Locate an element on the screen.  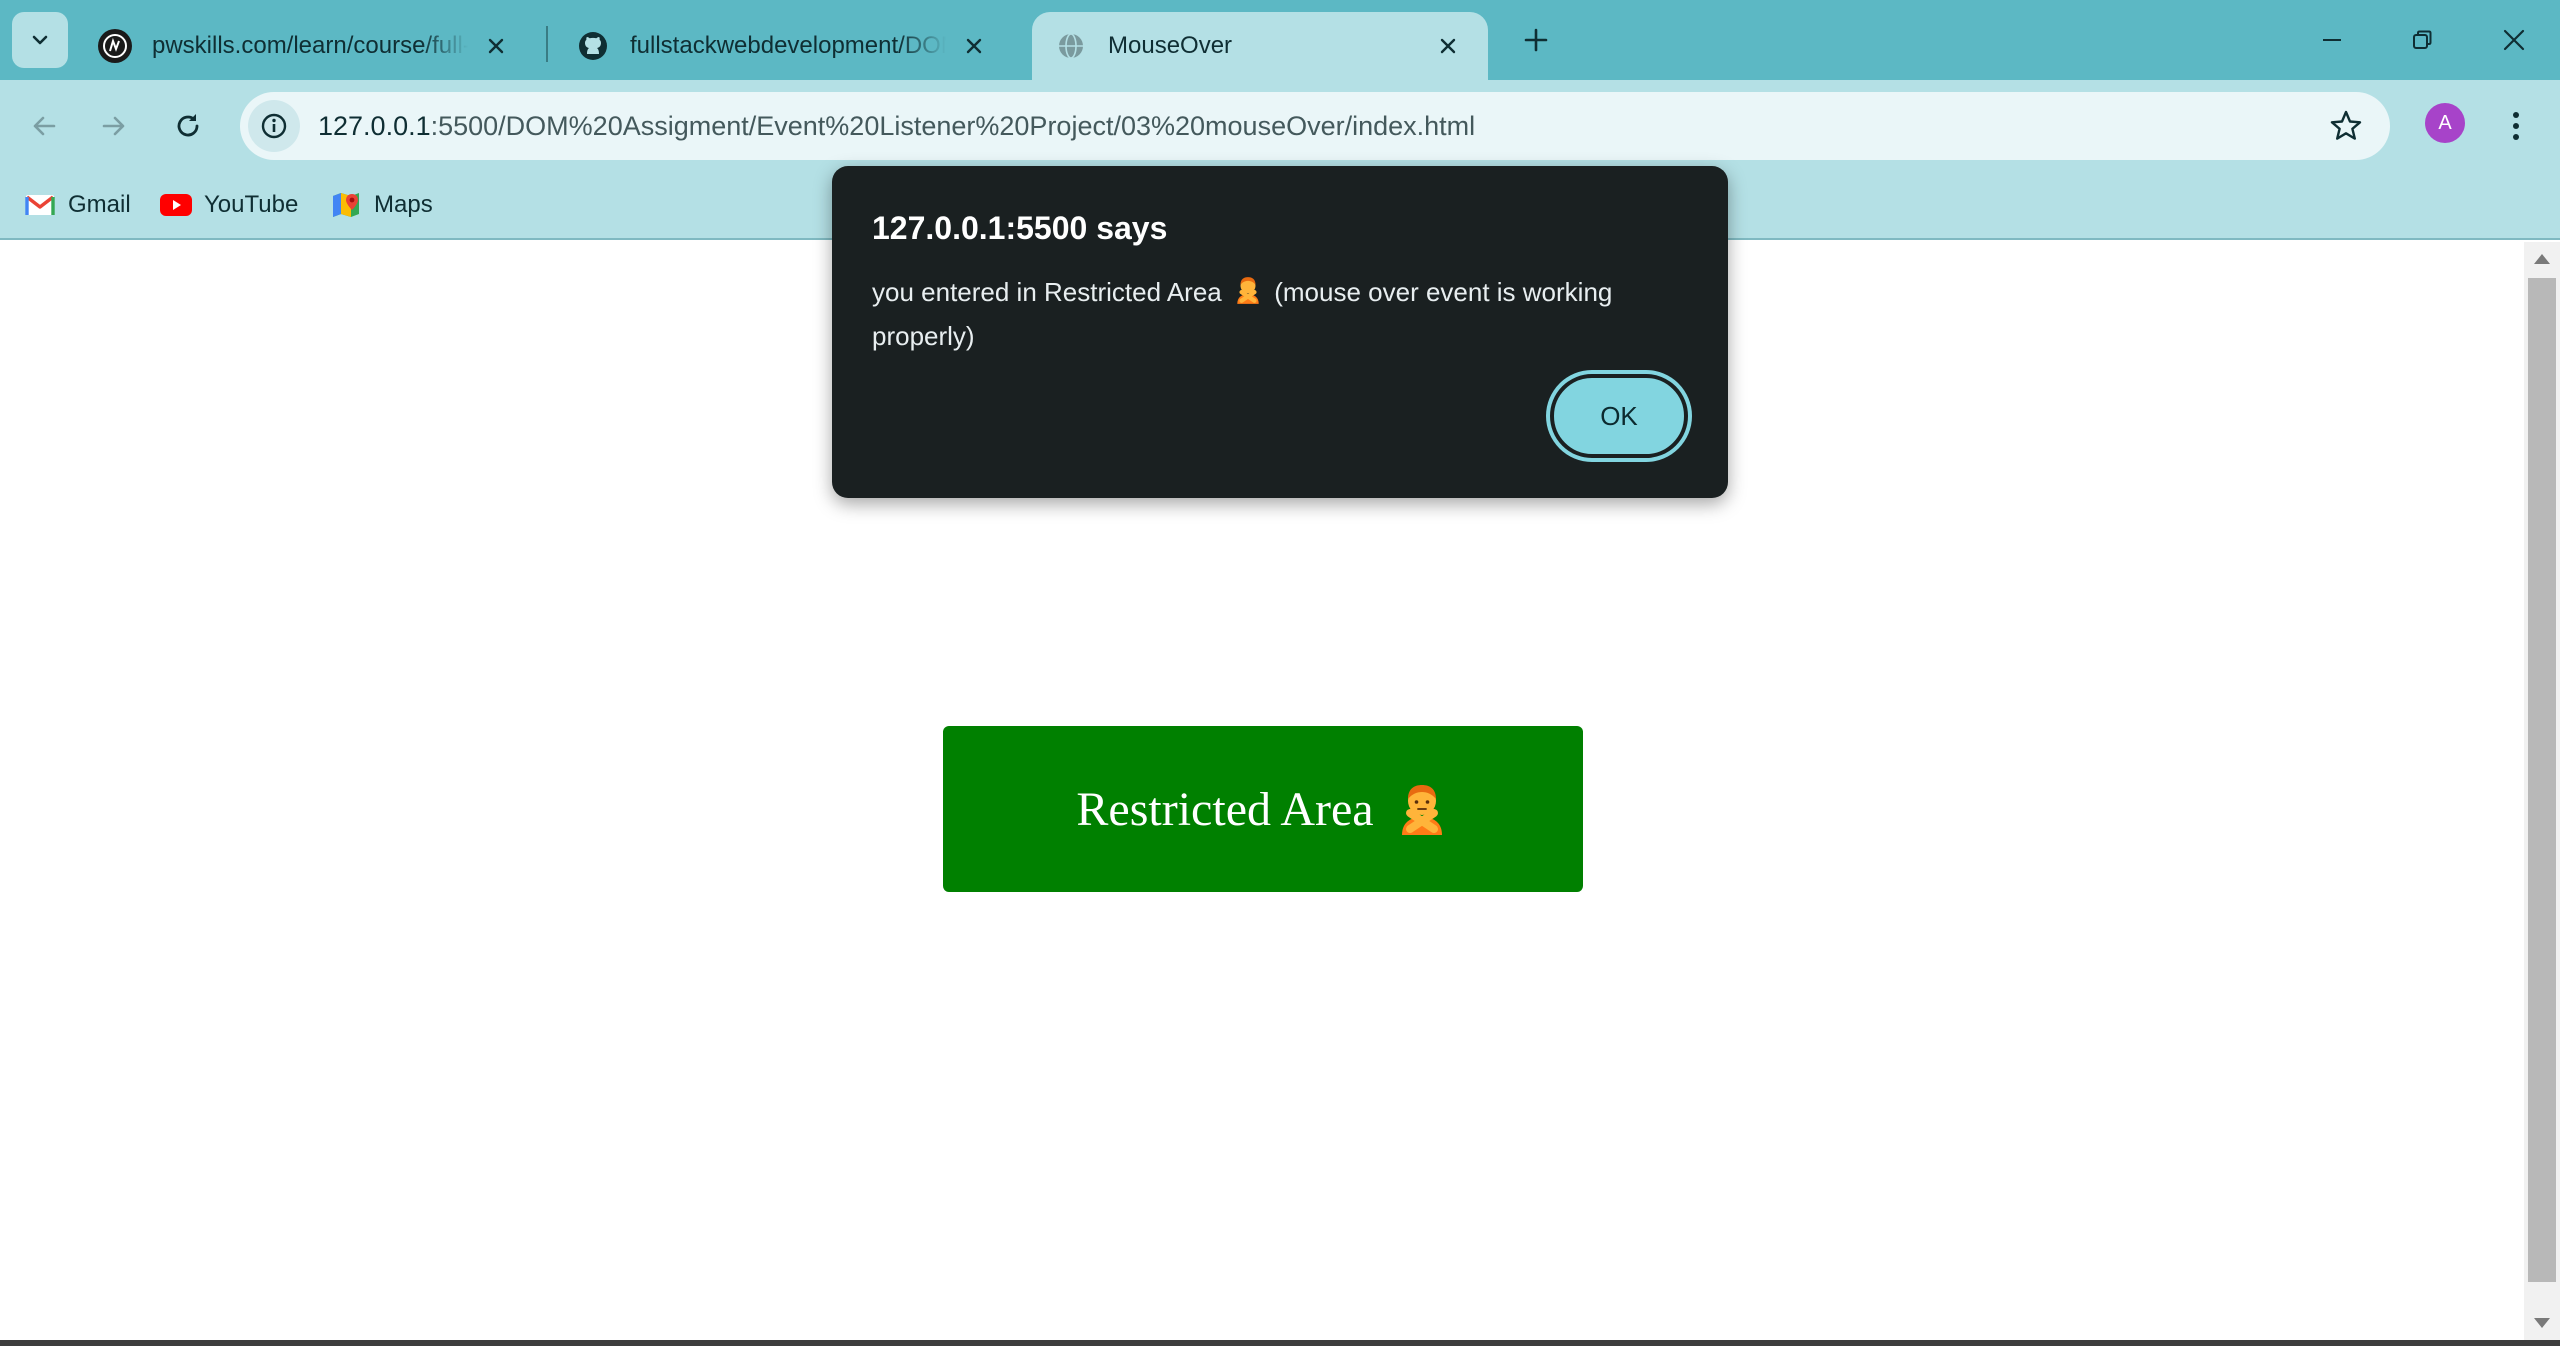
github-icon is located at coordinates (593, 46).